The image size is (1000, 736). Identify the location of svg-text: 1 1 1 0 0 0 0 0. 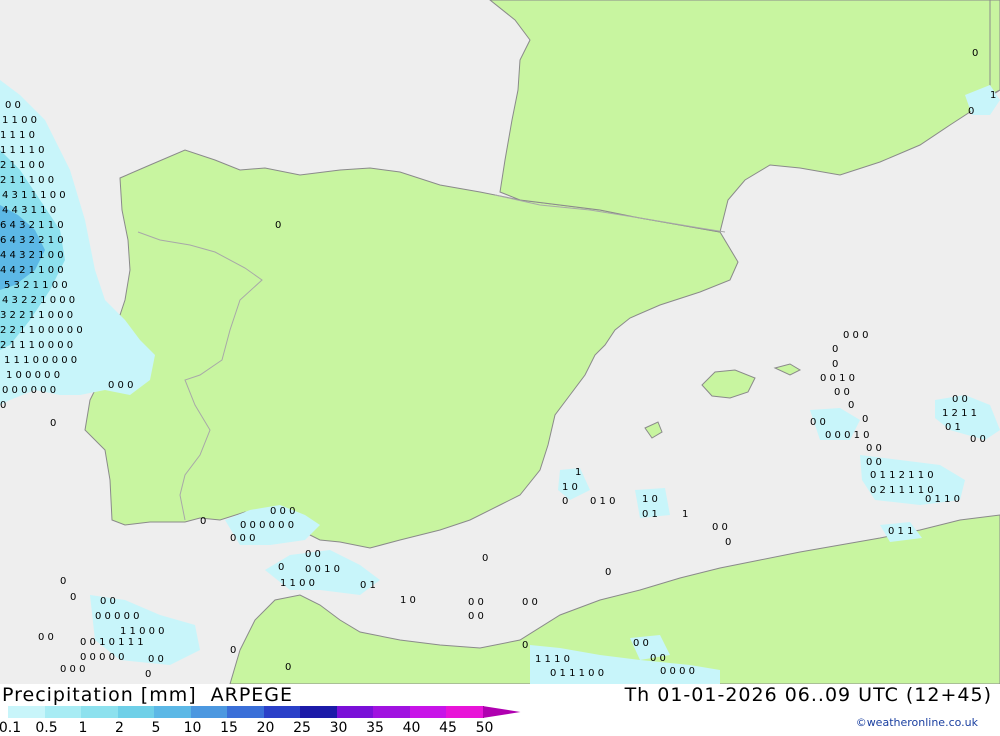
(40, 360).